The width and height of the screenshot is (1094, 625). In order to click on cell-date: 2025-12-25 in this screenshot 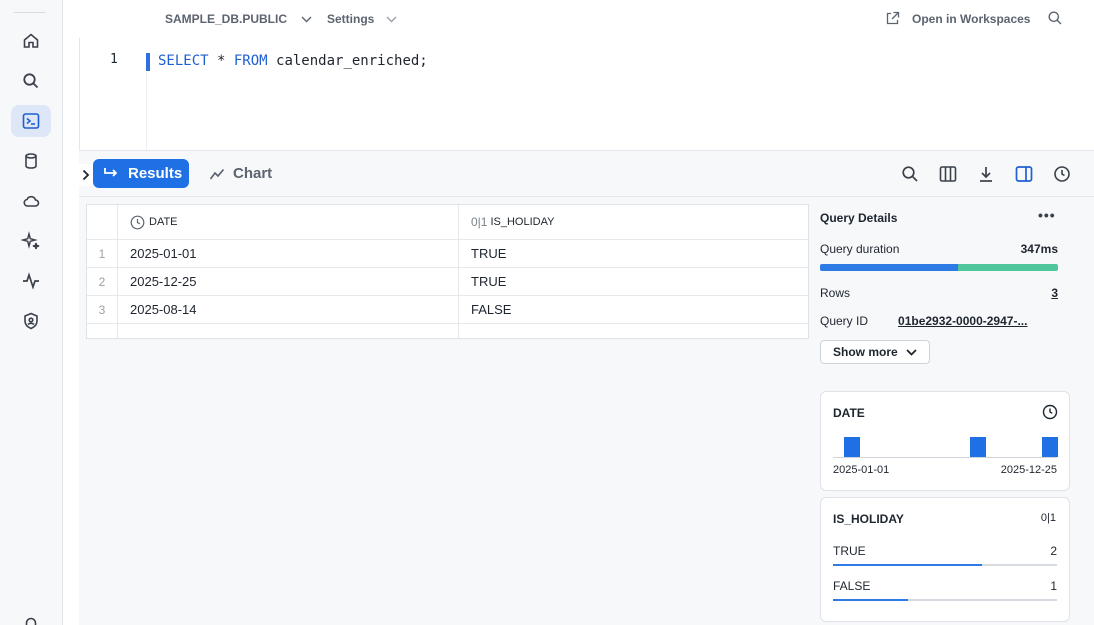, I will do `click(288, 281)`.